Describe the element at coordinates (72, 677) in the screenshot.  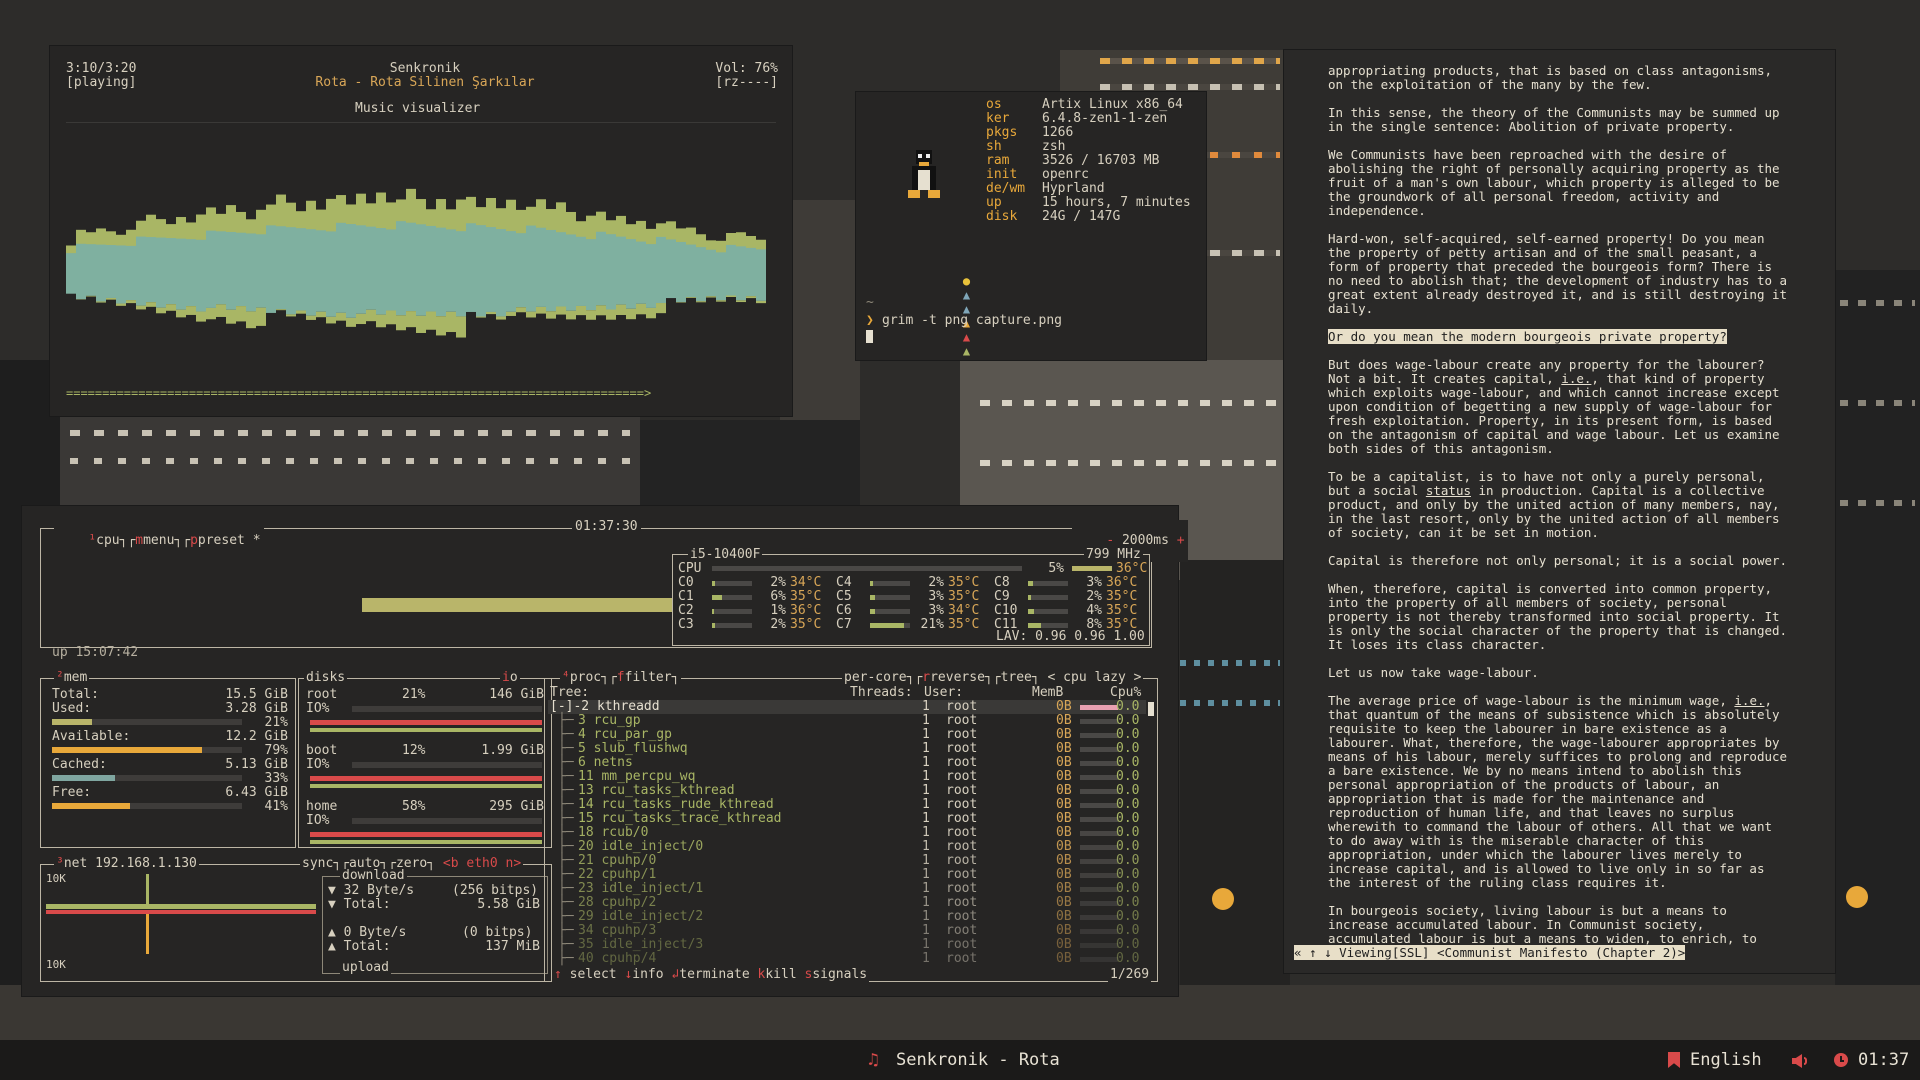
I see `mem-box-title: ²mem` at that location.